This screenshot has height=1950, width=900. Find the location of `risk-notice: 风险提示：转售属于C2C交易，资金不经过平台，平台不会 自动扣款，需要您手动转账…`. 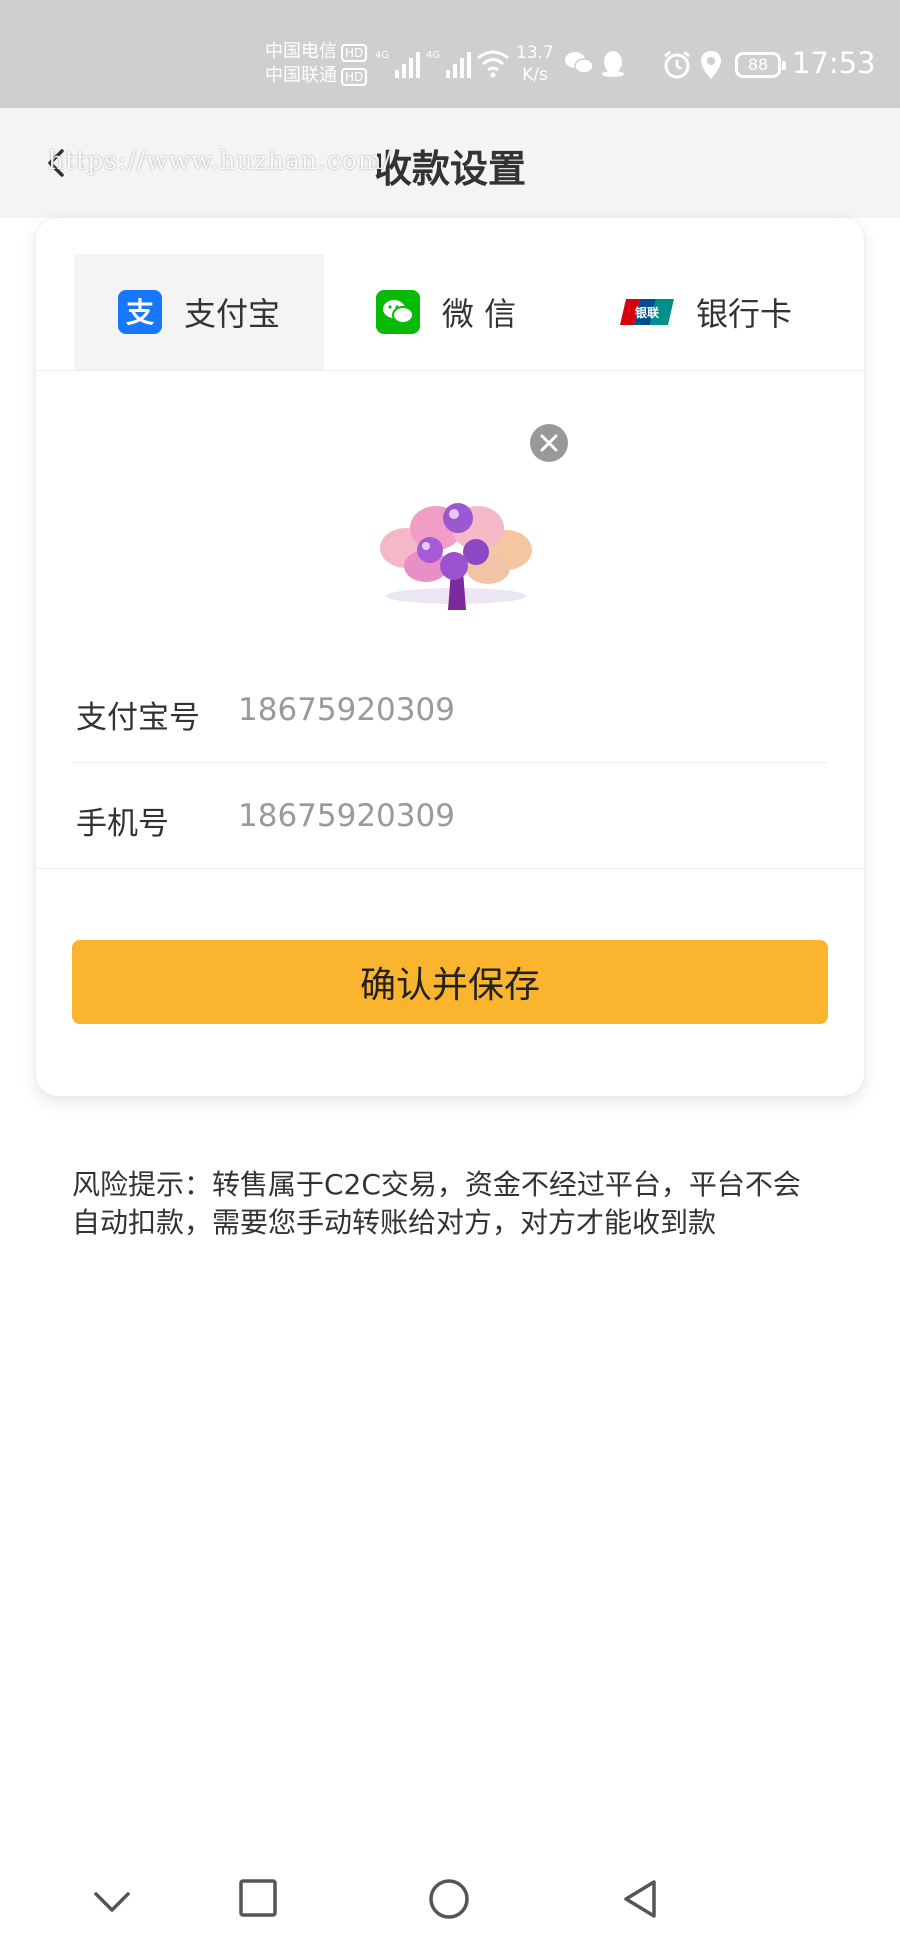

risk-notice: 风险提示：转售属于C2C交易，资金不经过平台，平台不会 自动扣款，需要您手动转账… is located at coordinates (457, 1204).